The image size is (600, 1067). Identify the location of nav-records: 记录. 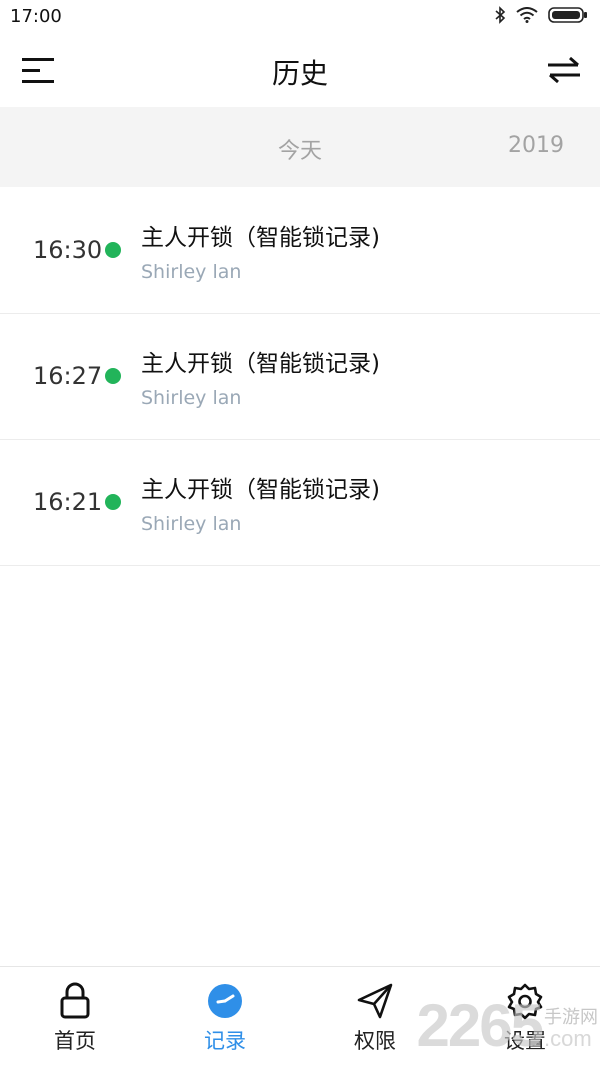
(225, 1017).